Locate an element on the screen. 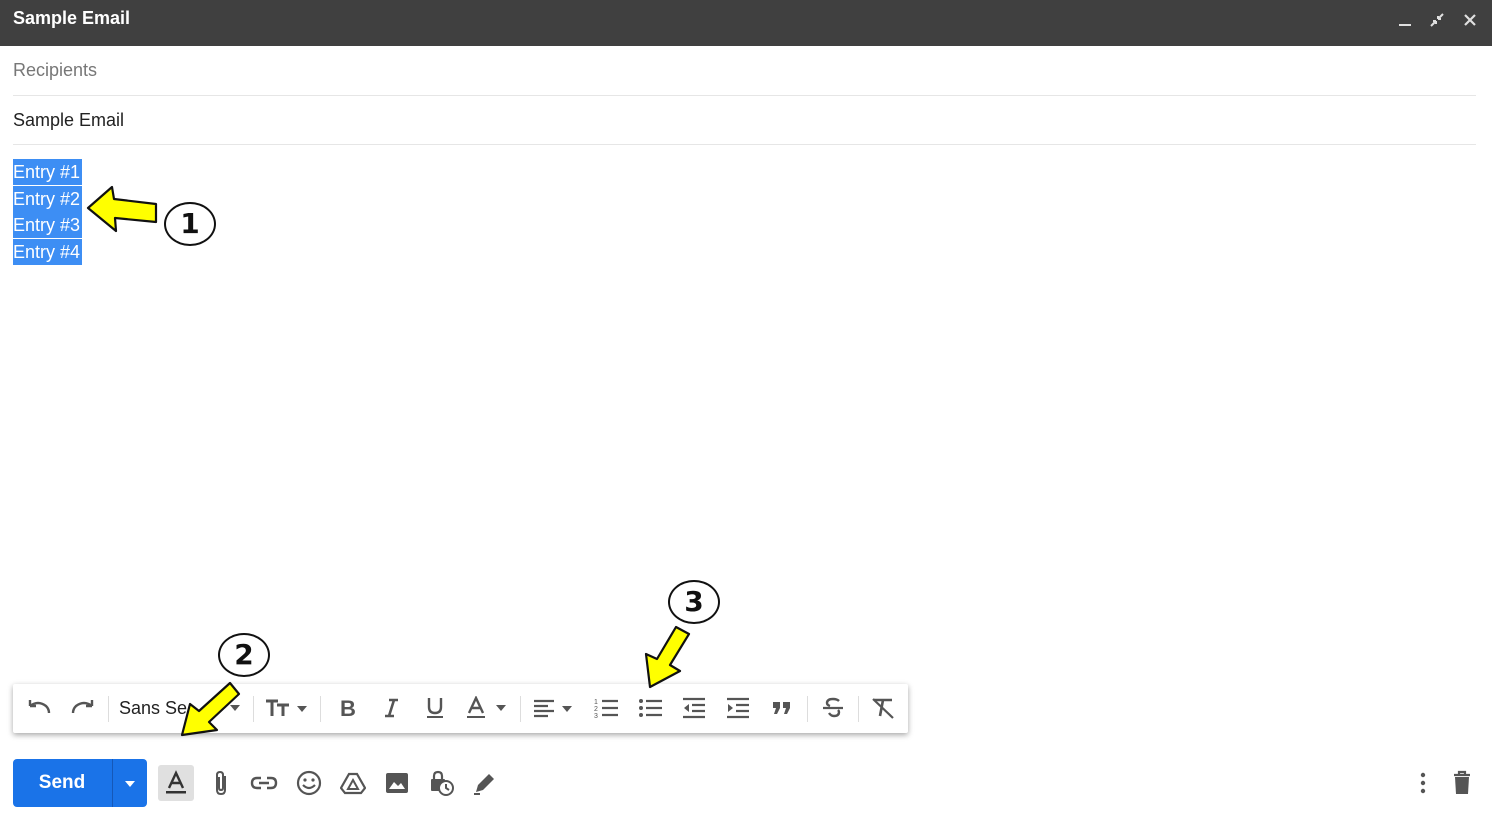 This screenshot has height=814, width=1492. insert-photo-icon is located at coordinates (397, 783).